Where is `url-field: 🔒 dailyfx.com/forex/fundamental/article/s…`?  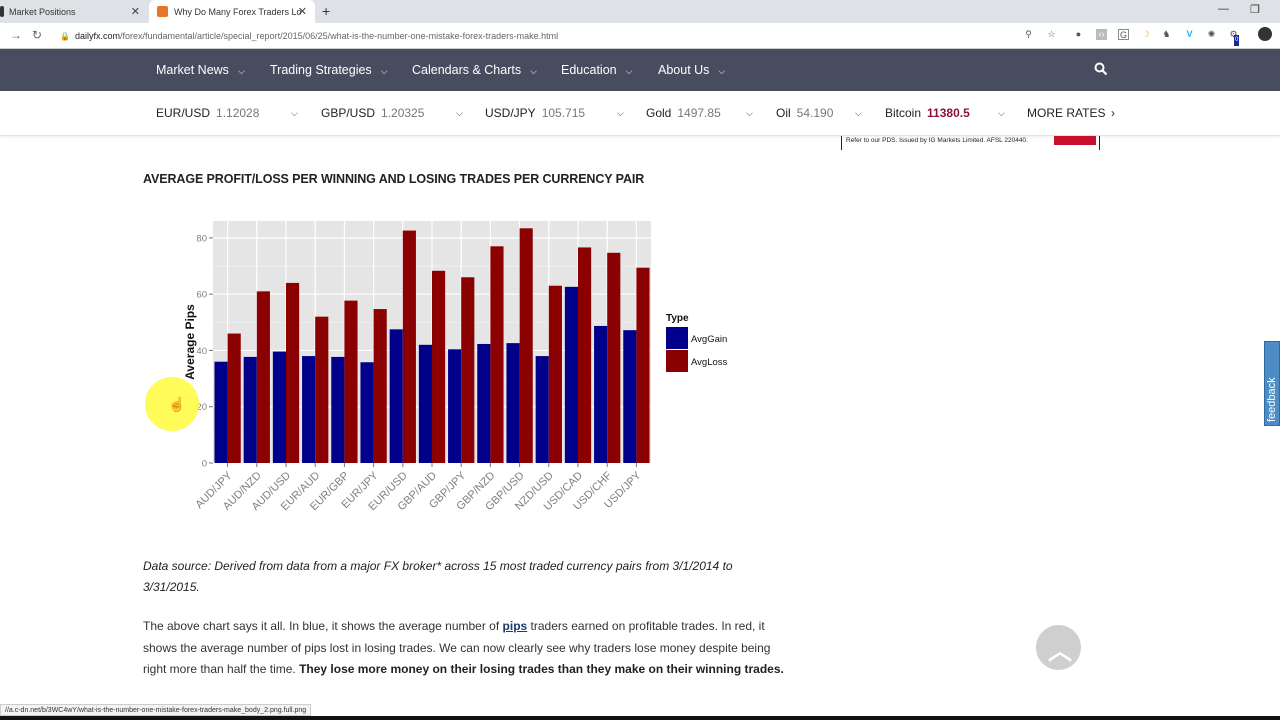 url-field: 🔒 dailyfx.com/forex/fundamental/article/s… is located at coordinates (550, 36).